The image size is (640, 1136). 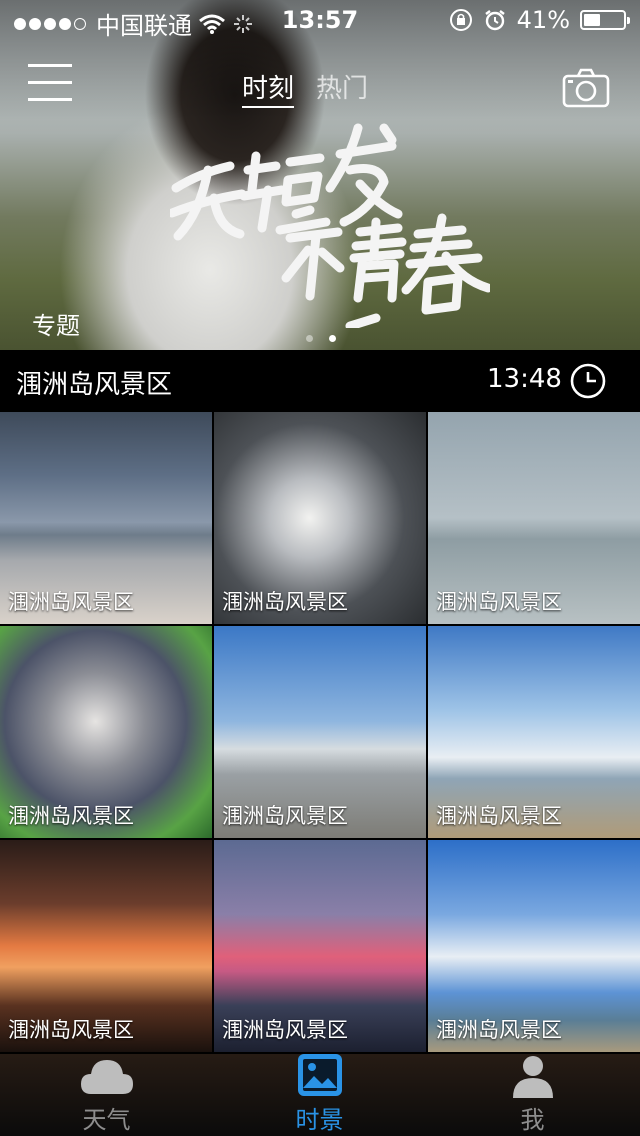 I want to click on person-icon, so click(x=532, y=1077).